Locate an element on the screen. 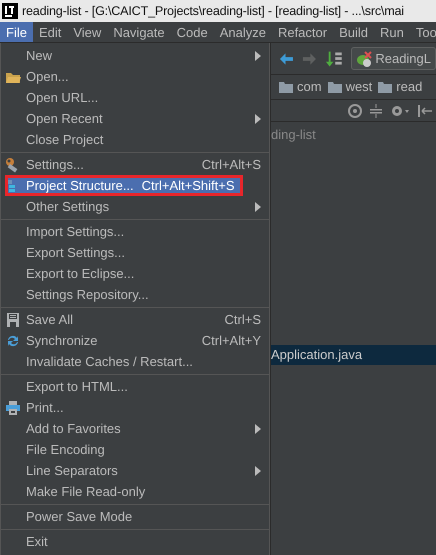  menu-item: Project Structure... Ctrl+Alt+Shift+S is located at coordinates (124, 185).